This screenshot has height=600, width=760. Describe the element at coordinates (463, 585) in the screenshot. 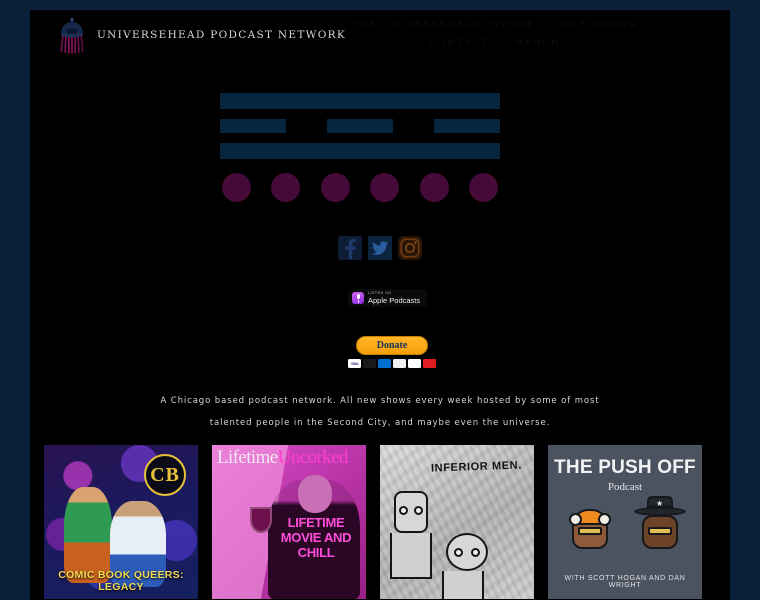

I see `im-body-short` at that location.